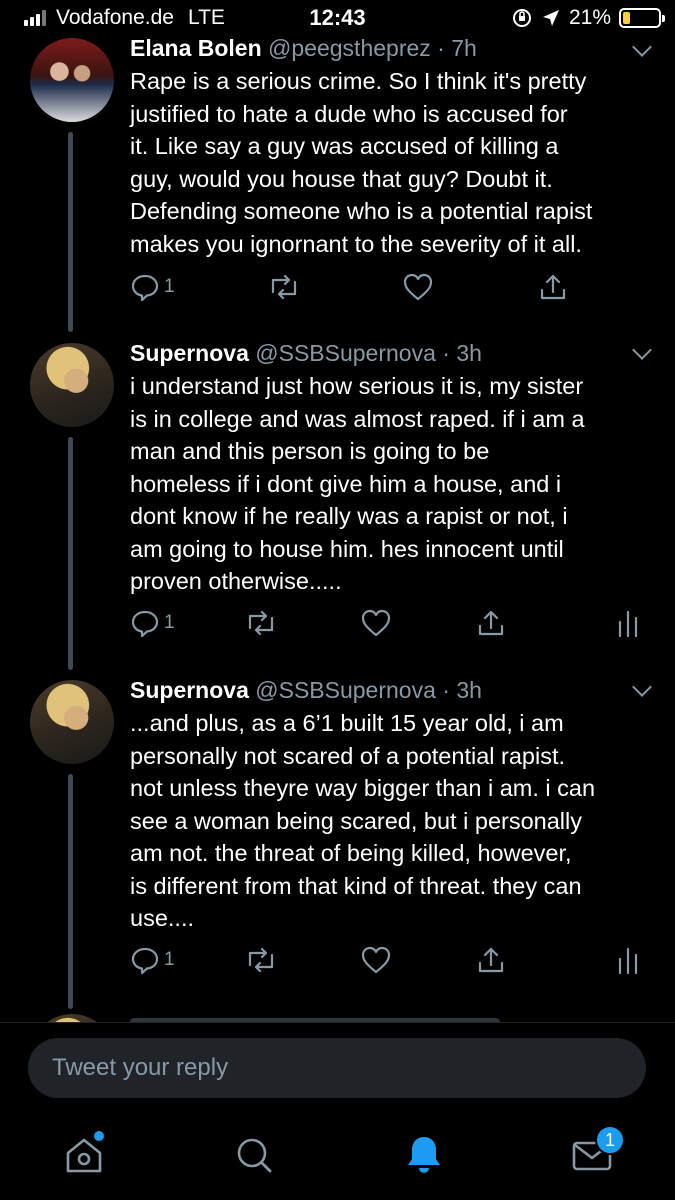 Image resolution: width=675 pixels, height=1200 pixels. I want to click on status-bar: Vodafone.de LTE 12:43 21%, so click(337, 19).